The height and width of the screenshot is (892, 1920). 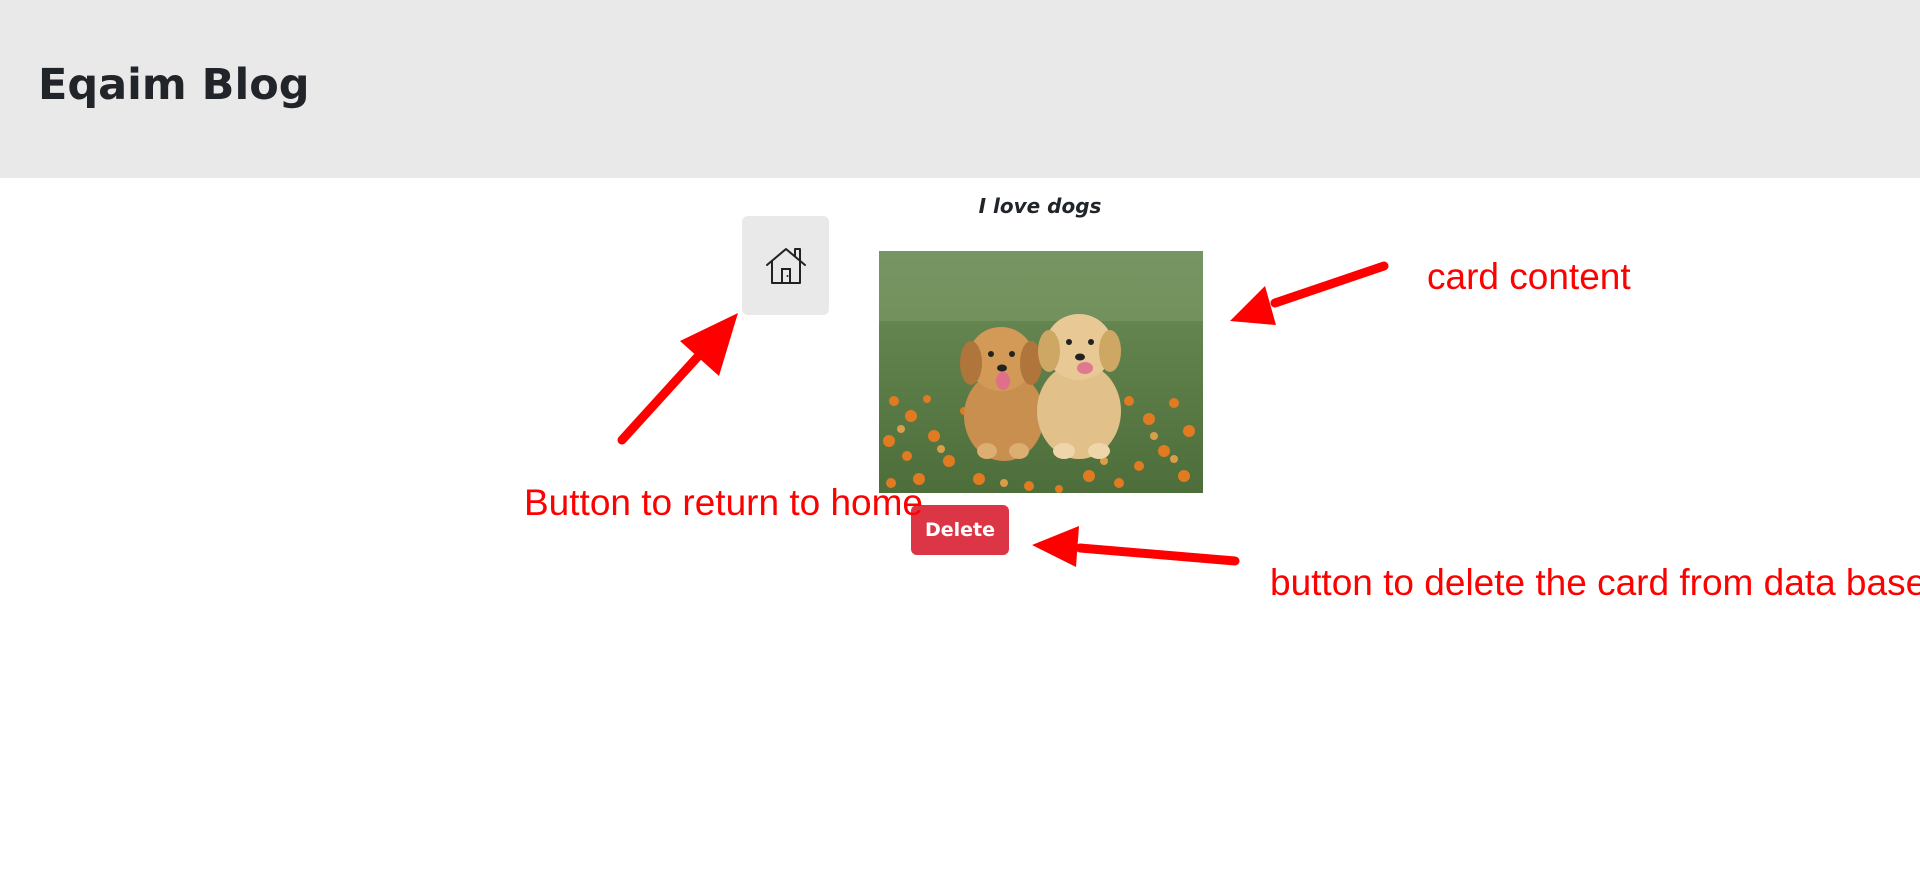 What do you see at coordinates (1595, 582) in the screenshot?
I see `annotation-delete: button to delete the card from data base` at bounding box center [1595, 582].